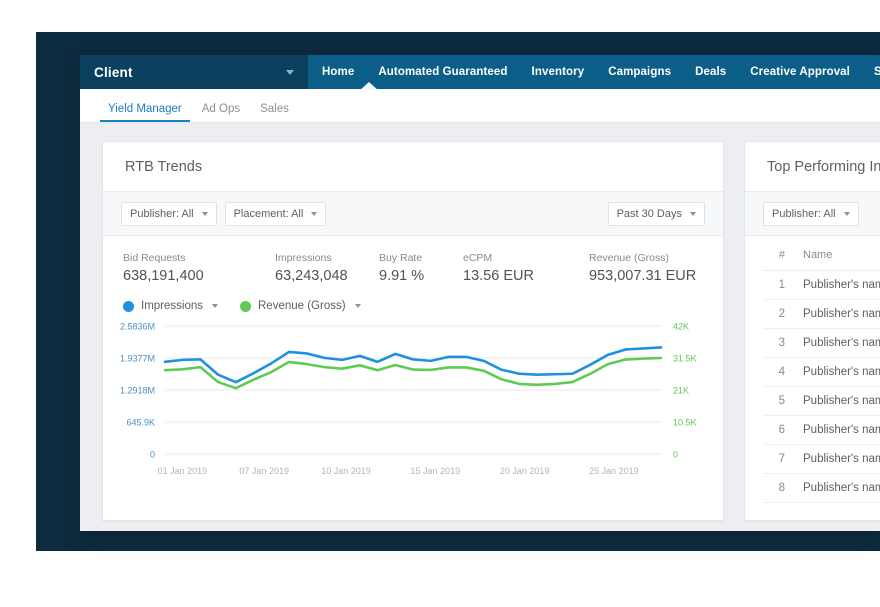 The height and width of the screenshot is (607, 880). I want to click on nav-item-deals: Deals, so click(710, 72).